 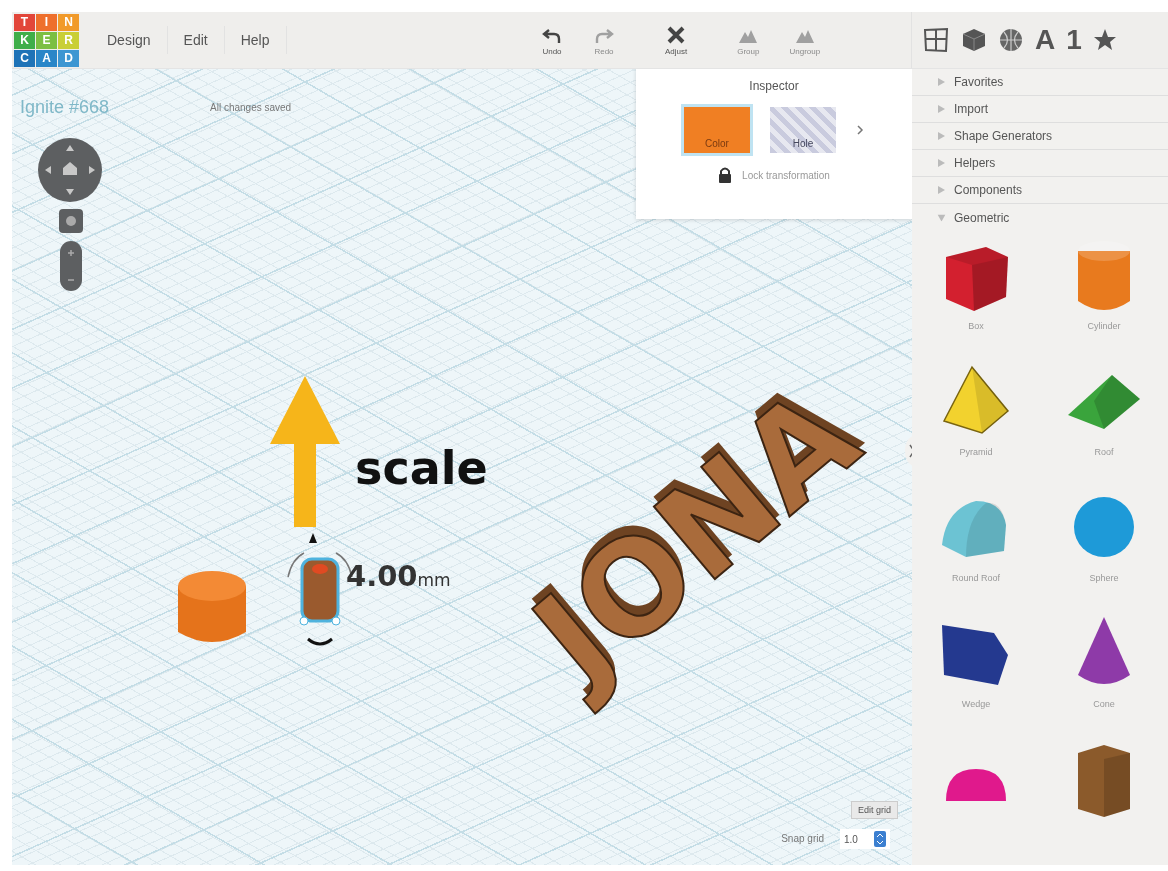 What do you see at coordinates (880, 839) in the screenshot?
I see `stepper-icon` at bounding box center [880, 839].